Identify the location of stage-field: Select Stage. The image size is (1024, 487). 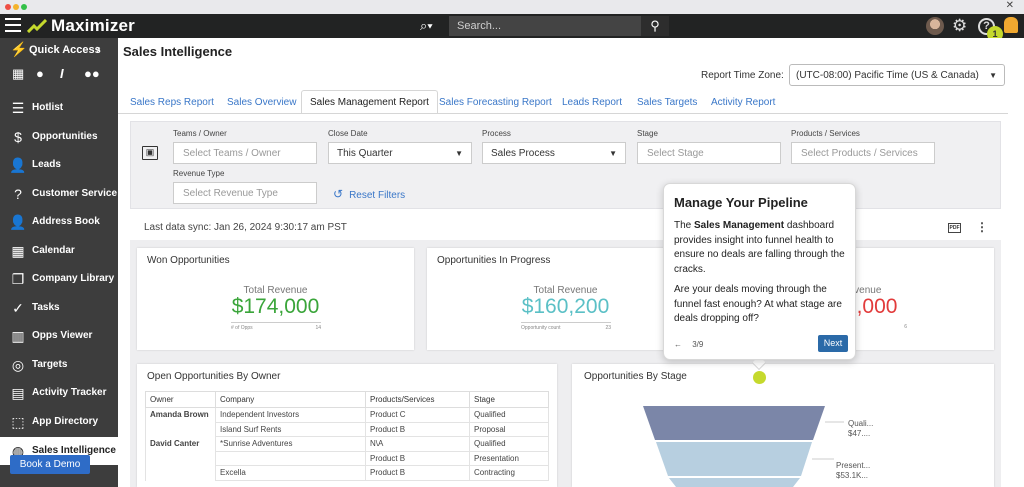
(709, 153).